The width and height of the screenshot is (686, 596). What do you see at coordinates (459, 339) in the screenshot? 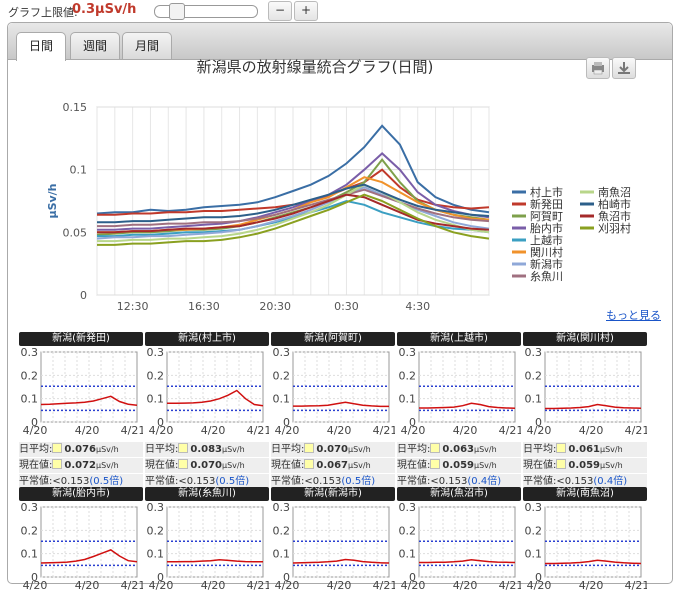
I see `station-name: 新潟(上越市)` at bounding box center [459, 339].